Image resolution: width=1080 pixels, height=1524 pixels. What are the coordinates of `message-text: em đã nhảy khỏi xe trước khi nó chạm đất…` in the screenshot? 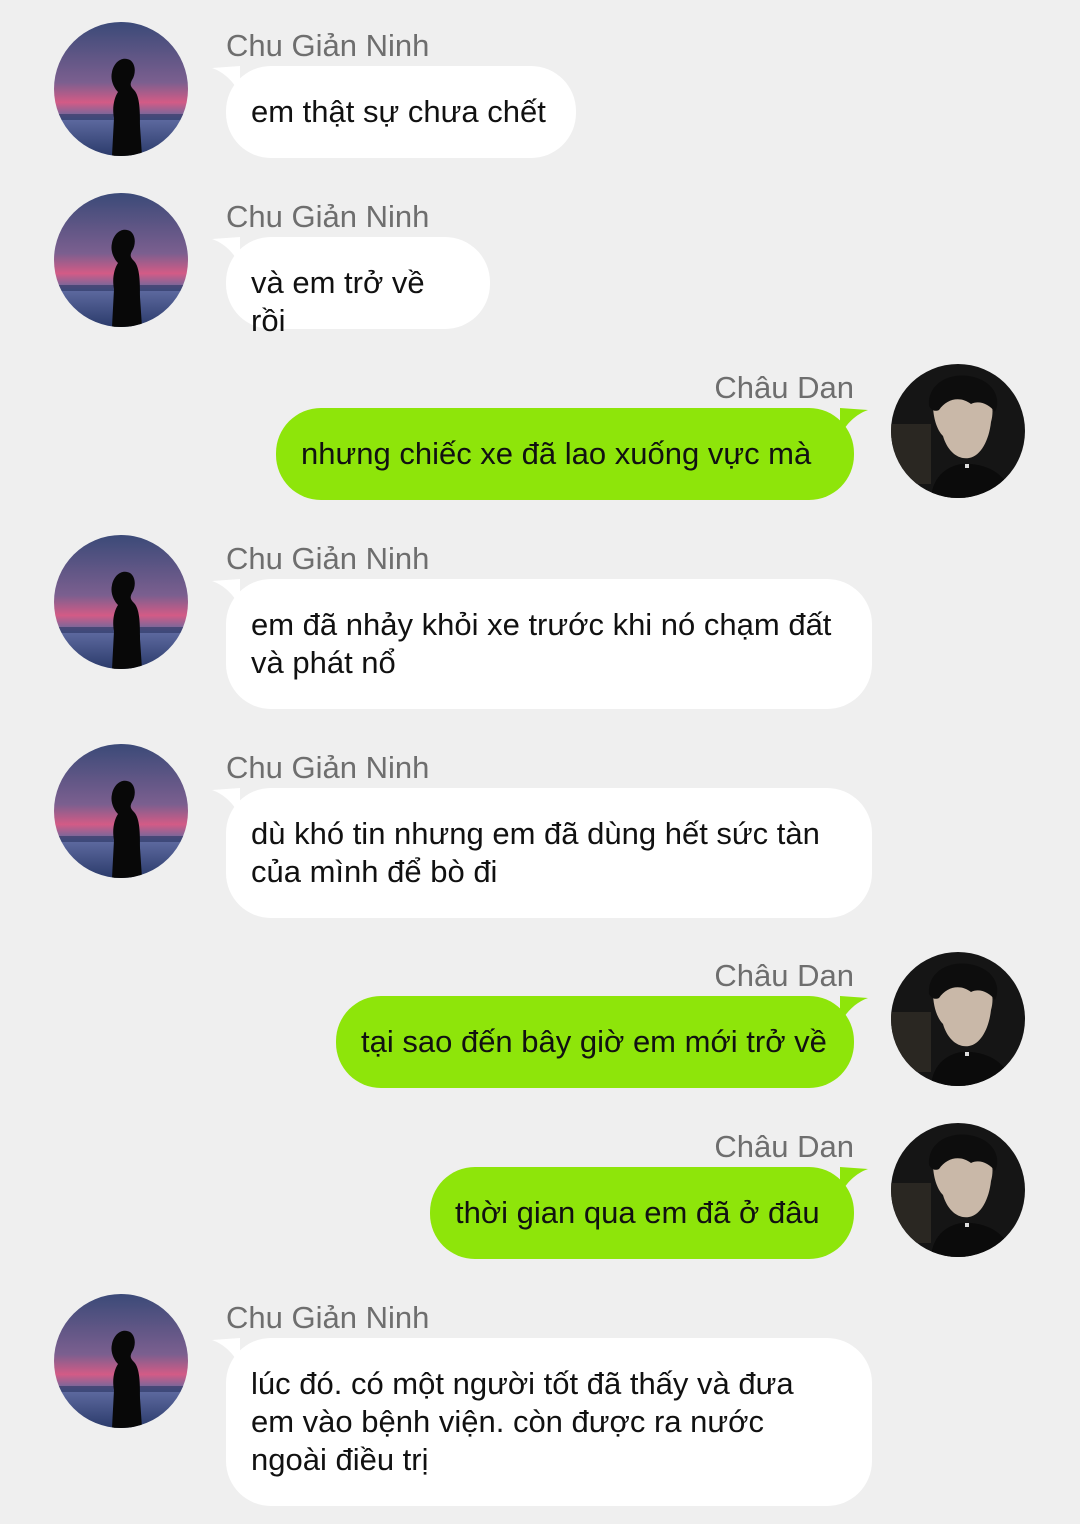 It's located at (541, 643).